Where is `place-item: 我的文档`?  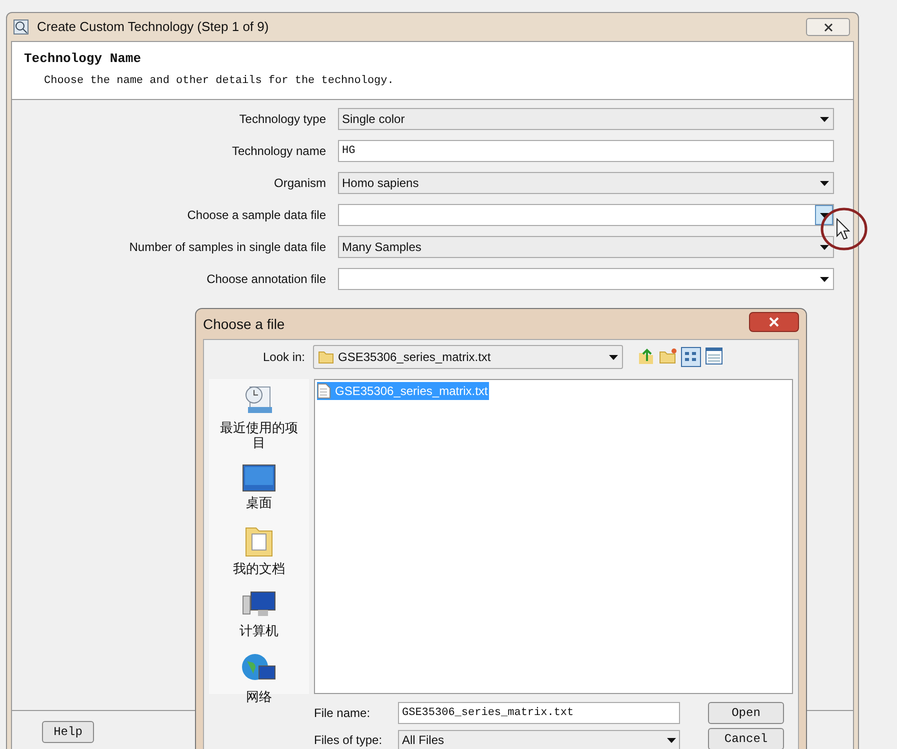
place-item: 我的文档 is located at coordinates (259, 550).